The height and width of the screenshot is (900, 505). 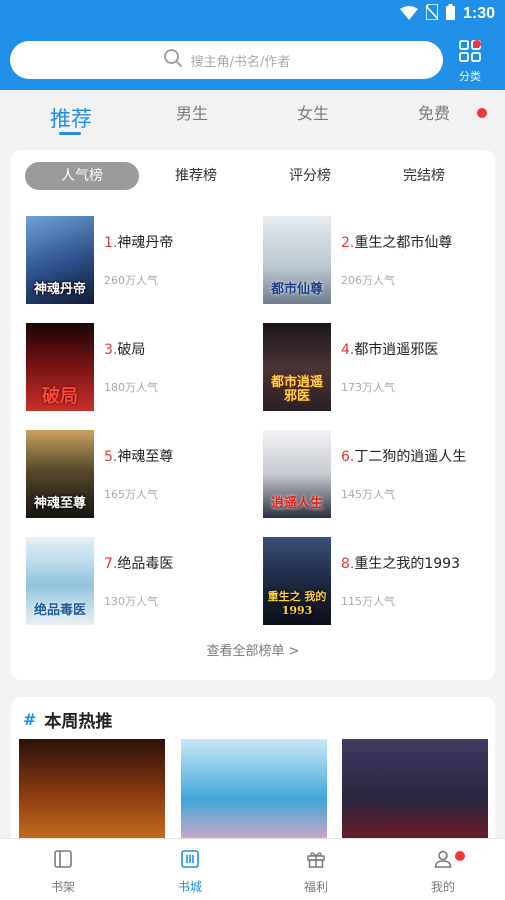 What do you see at coordinates (316, 861) in the screenshot?
I see `gift-icon` at bounding box center [316, 861].